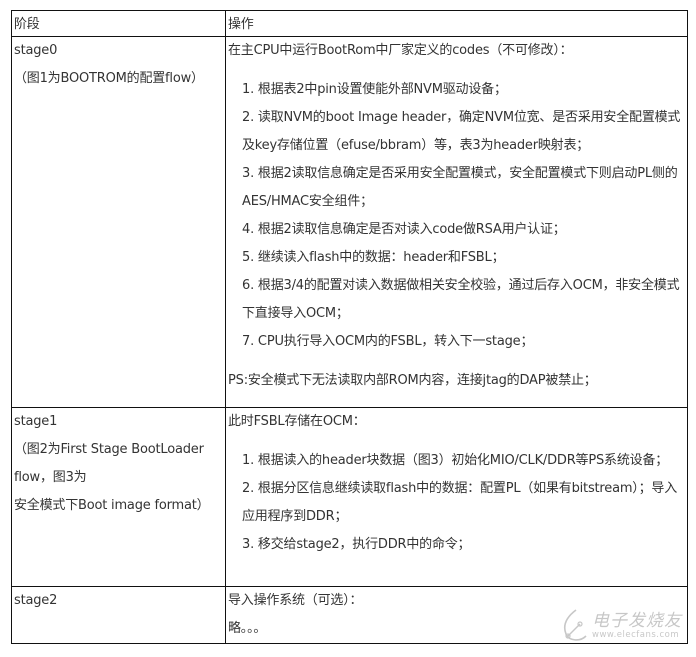 The width and height of the screenshot is (696, 657). Describe the element at coordinates (388, 341) in the screenshot. I see `operation-step: 7. CPU执行导入OCM内的FSBL，转入下一stage；` at that location.